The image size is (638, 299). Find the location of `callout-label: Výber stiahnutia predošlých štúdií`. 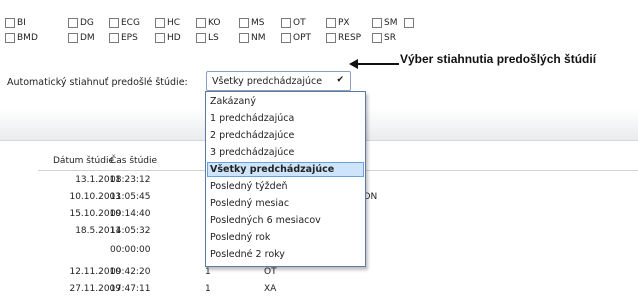

callout-label: Výber stiahnutia predošlých štúdií is located at coordinates (498, 59).